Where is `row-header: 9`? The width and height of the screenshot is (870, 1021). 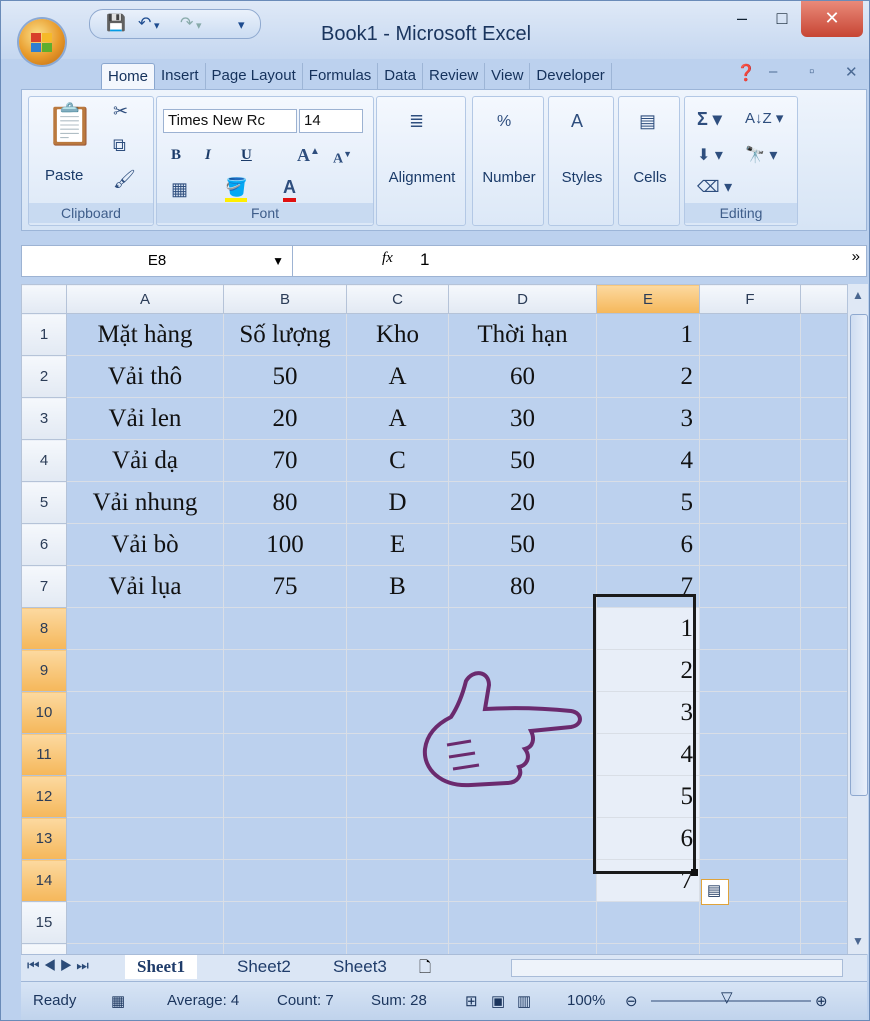 row-header: 9 is located at coordinates (44, 670).